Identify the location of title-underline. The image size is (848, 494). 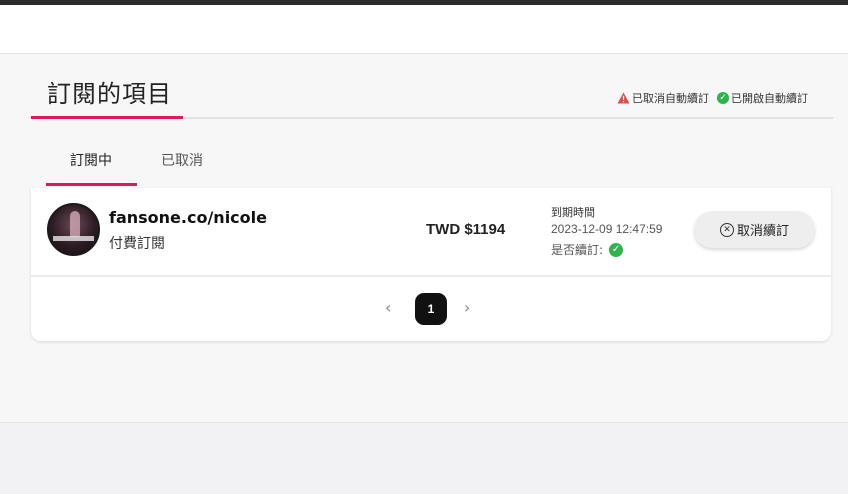
(107, 117).